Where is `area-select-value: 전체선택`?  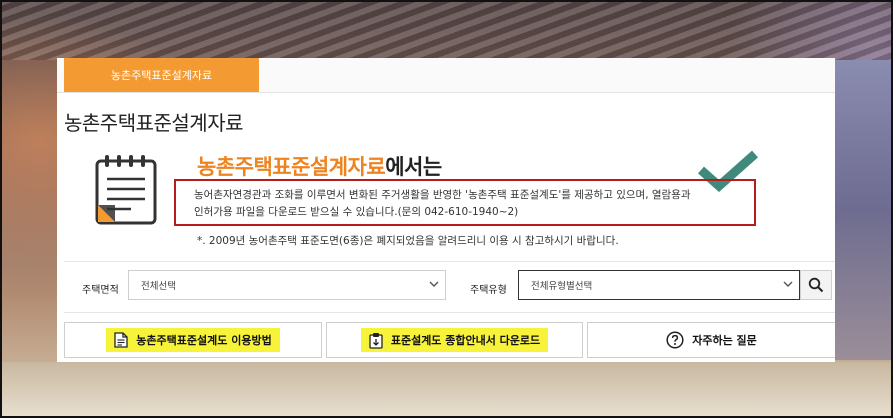 area-select-value: 전체선택 is located at coordinates (158, 286).